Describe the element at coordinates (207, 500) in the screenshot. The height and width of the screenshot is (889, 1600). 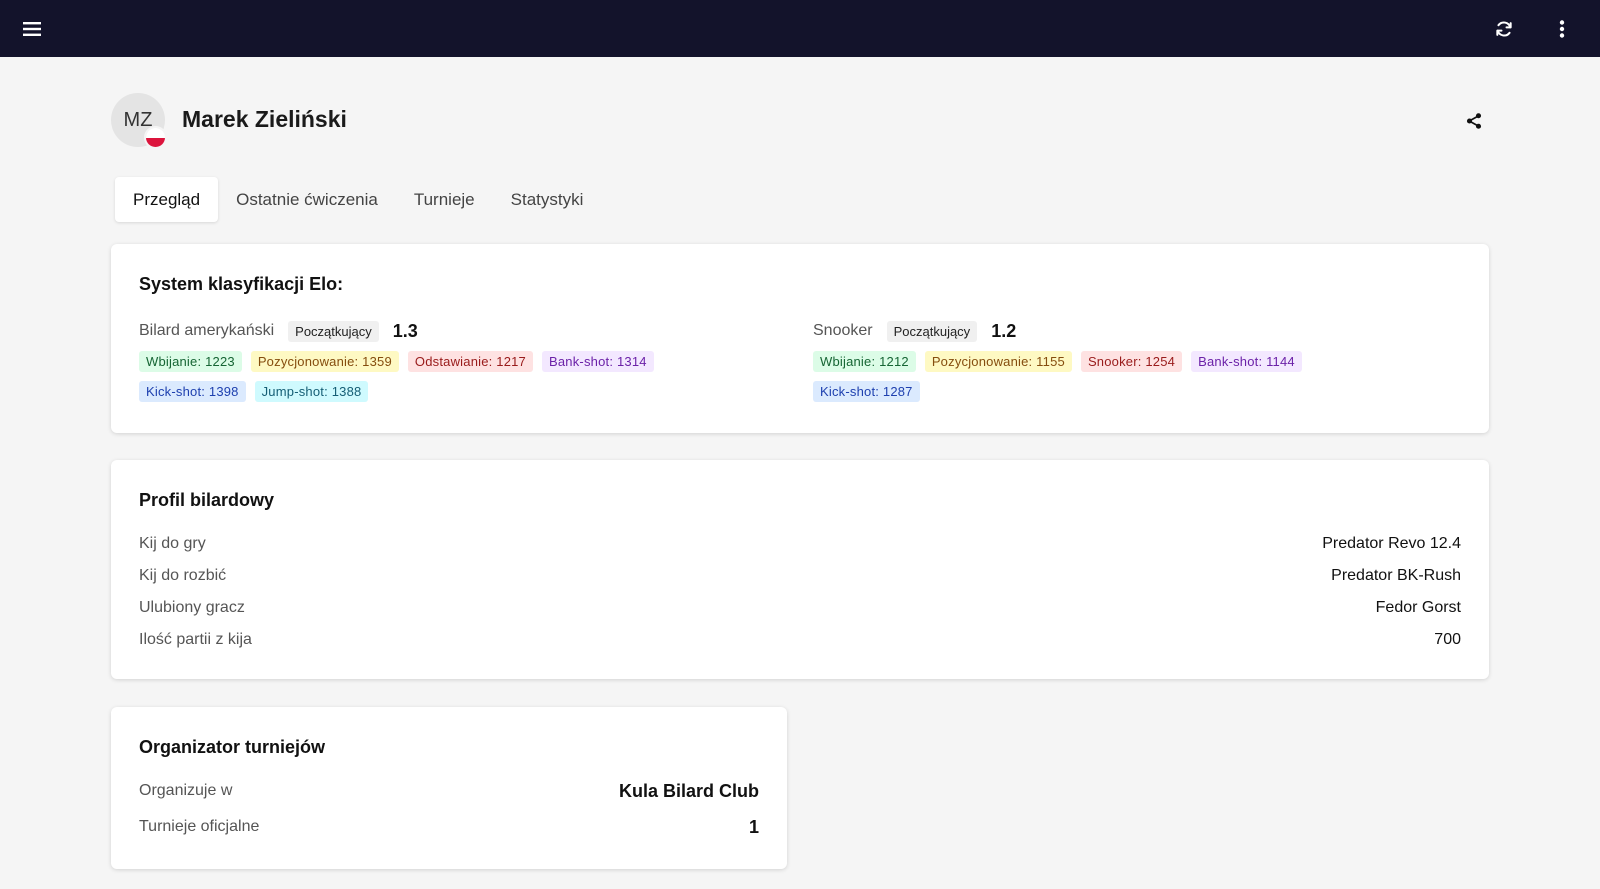
I see `billiard-profile-title: Profil bilardowy` at that location.